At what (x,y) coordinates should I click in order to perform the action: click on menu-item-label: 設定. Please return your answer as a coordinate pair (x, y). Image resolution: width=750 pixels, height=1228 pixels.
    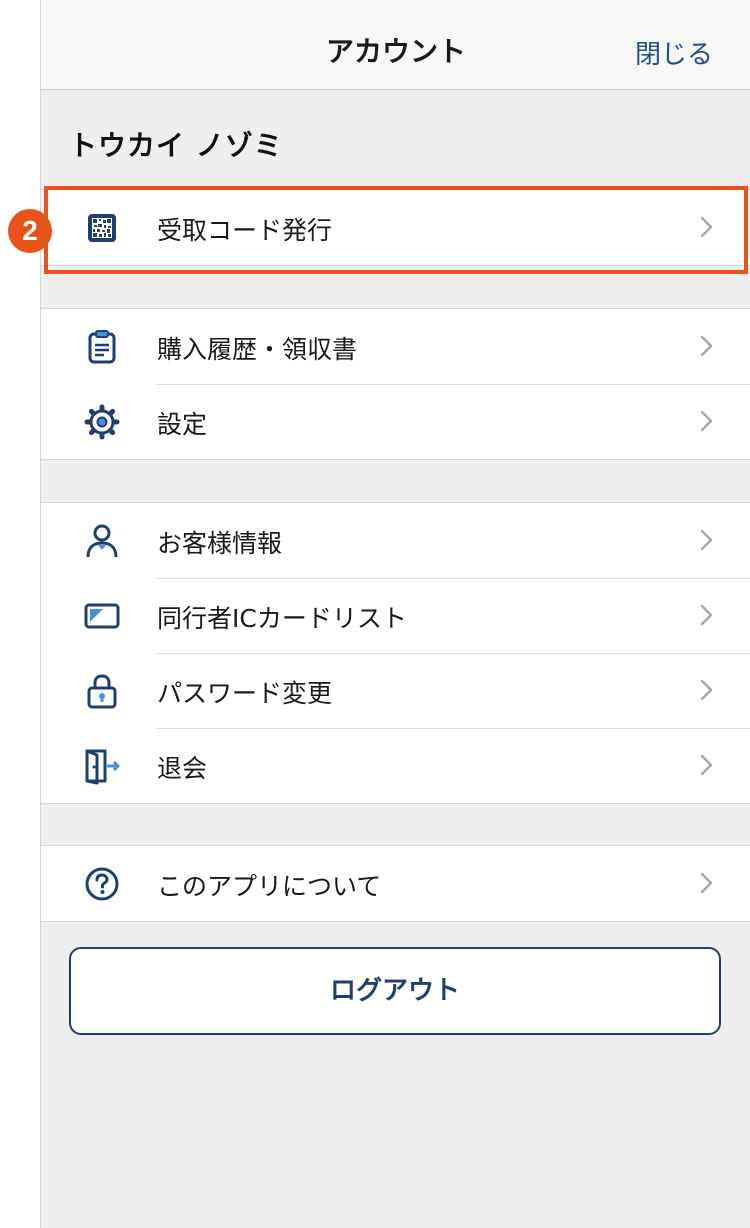
    Looking at the image, I should click on (182, 424).